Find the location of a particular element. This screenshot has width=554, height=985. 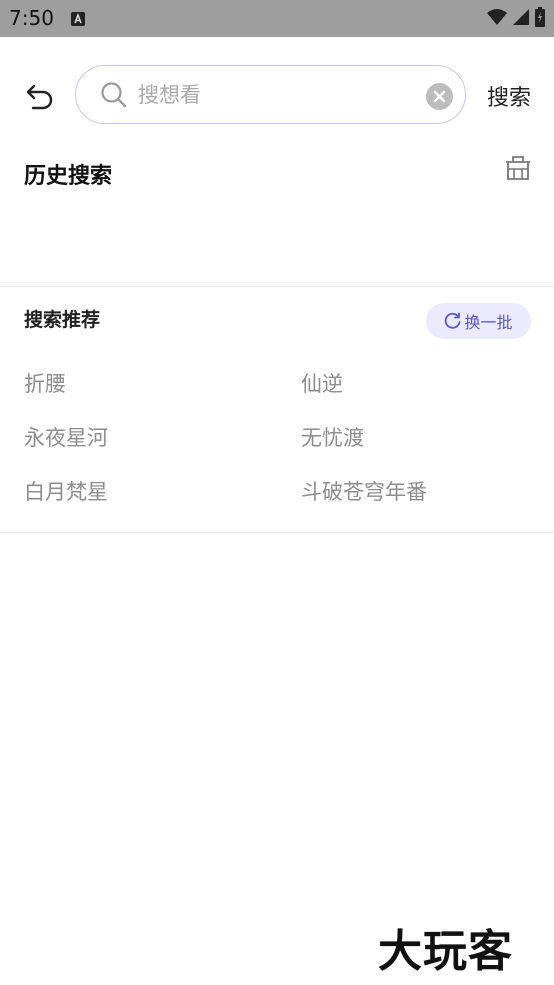

battery-icon is located at coordinates (540, 19).